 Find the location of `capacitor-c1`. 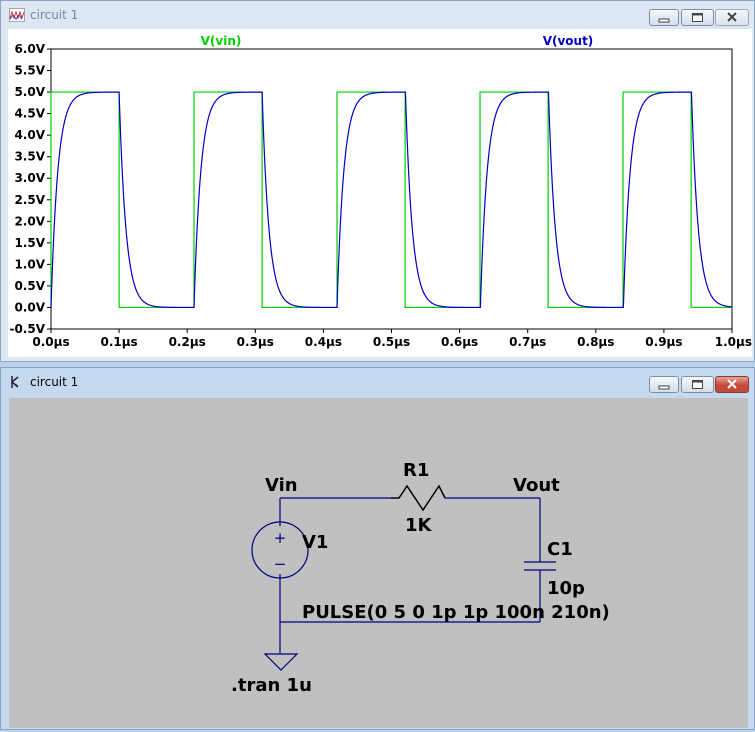

capacitor-c1 is located at coordinates (540, 566).